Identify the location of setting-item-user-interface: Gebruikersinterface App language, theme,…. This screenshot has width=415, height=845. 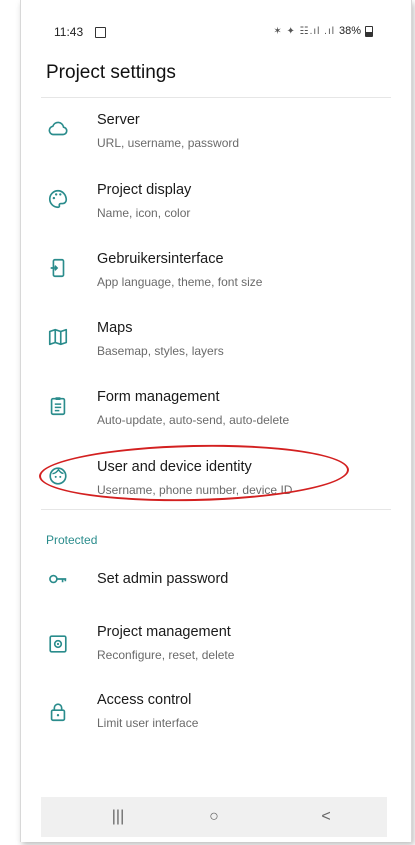
(216, 279).